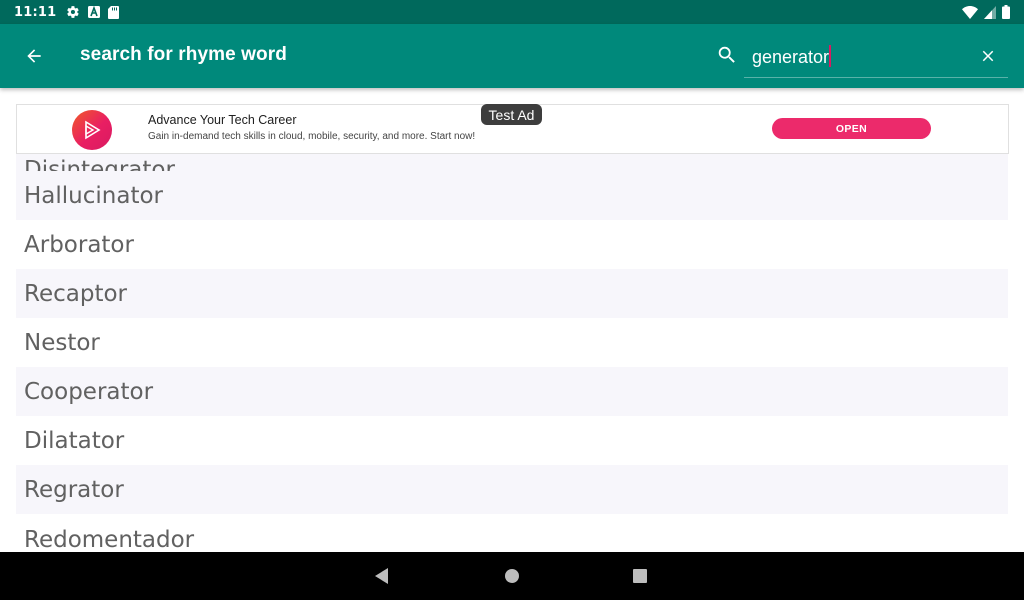 The width and height of the screenshot is (1024, 600). I want to click on status-icons-left, so click(93, 12).